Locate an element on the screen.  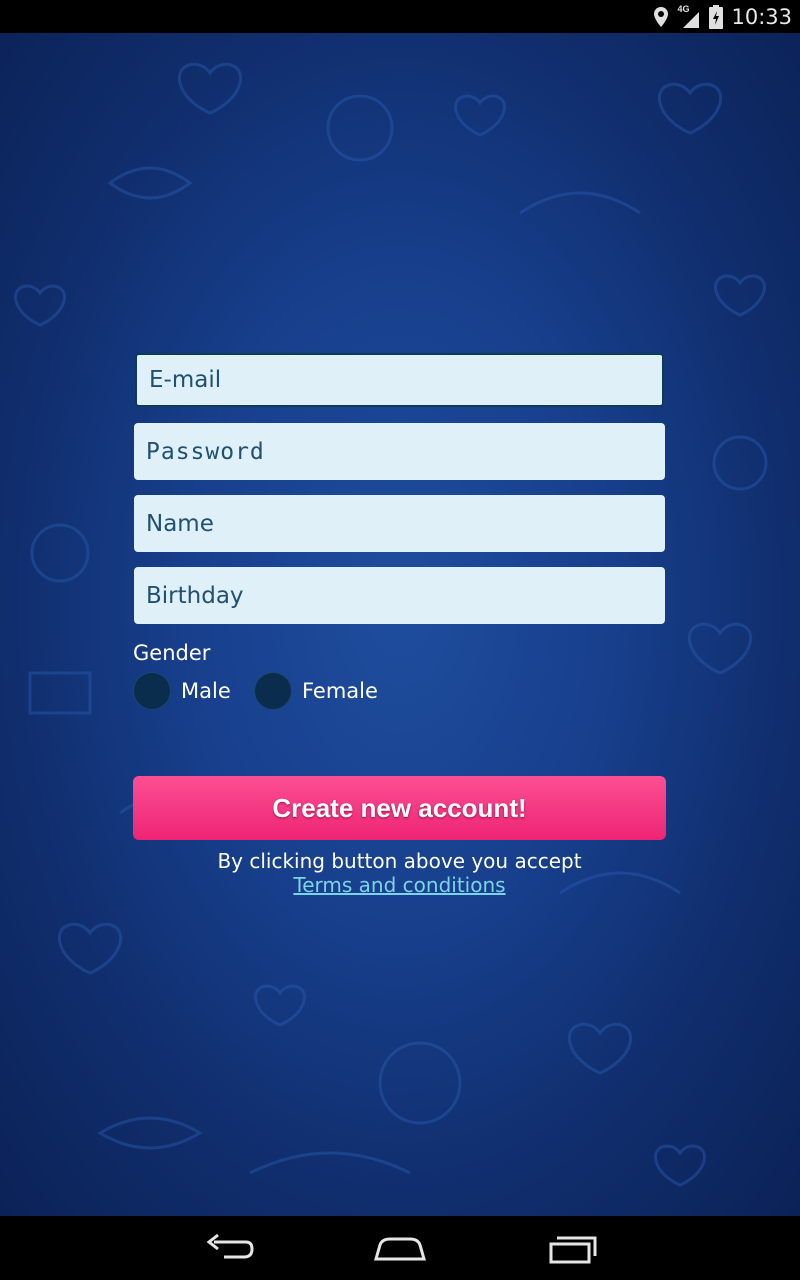
clock: 10:33 is located at coordinates (761, 16).